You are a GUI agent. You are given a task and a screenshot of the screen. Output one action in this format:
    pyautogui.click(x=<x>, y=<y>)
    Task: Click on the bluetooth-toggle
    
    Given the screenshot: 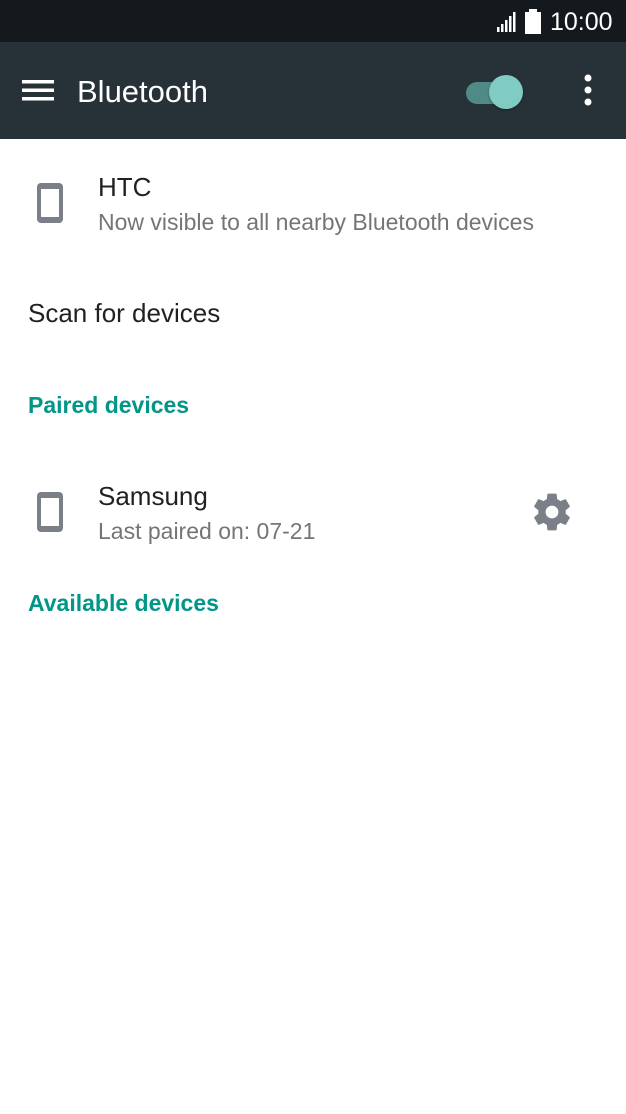 What is the action you would take?
    pyautogui.click(x=493, y=92)
    